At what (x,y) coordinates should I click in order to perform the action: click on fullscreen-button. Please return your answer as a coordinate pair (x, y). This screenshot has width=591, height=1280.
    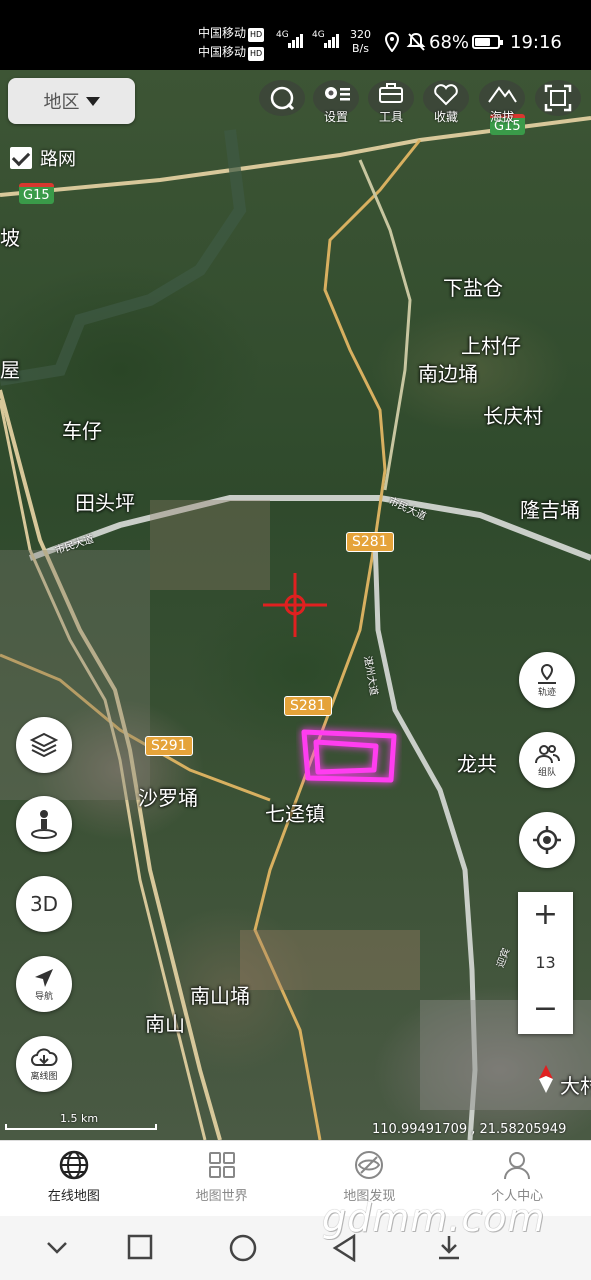
    Looking at the image, I should click on (558, 106).